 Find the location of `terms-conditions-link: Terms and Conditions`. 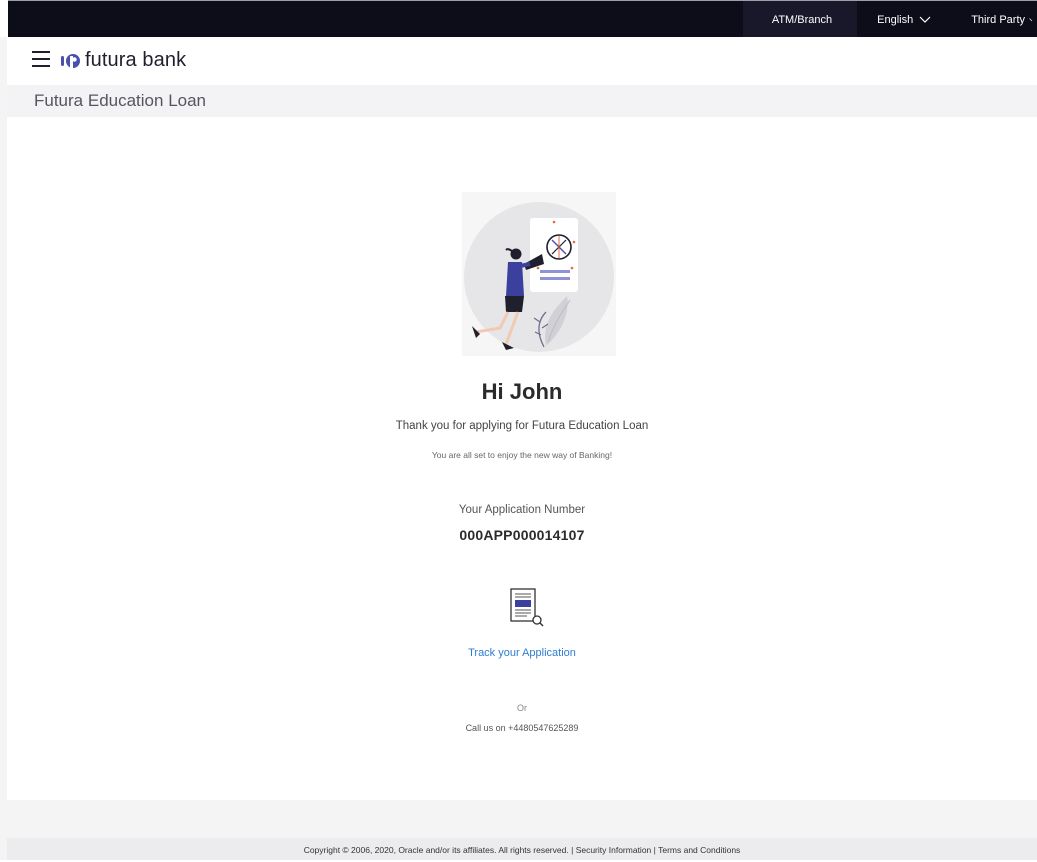

terms-conditions-link: Terms and Conditions is located at coordinates (699, 850).